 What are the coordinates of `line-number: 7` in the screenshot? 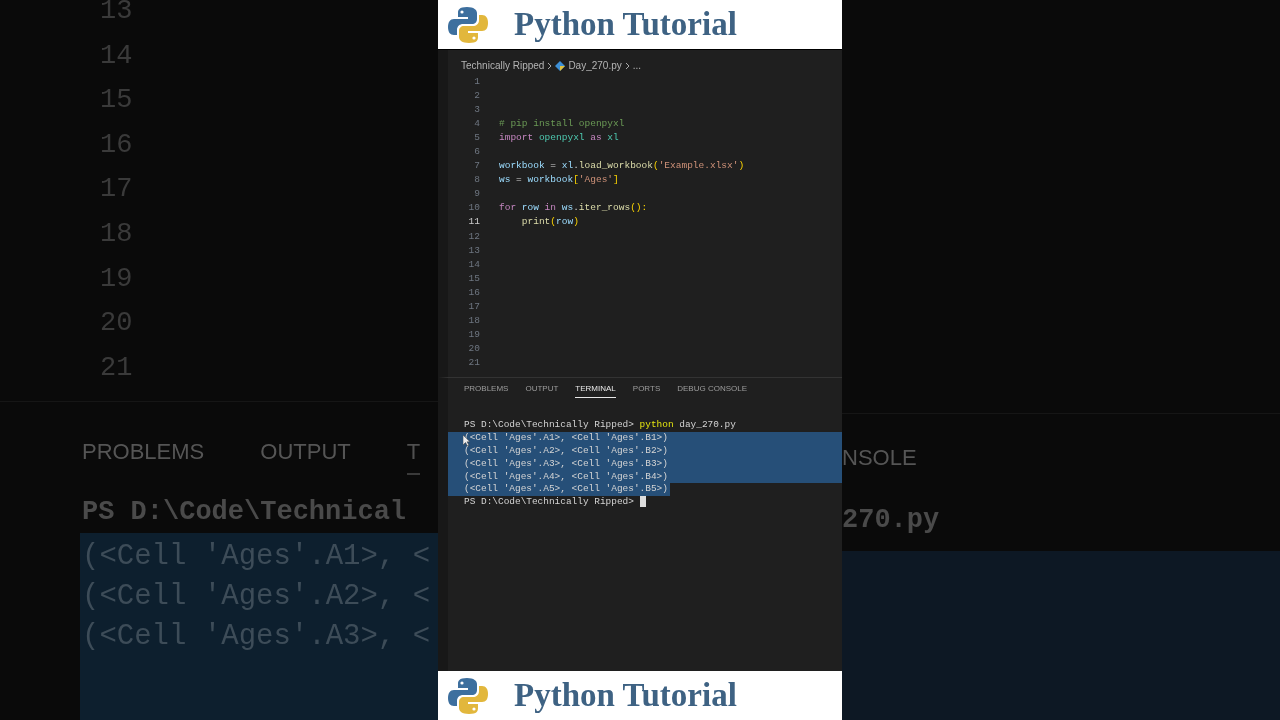 It's located at (477, 166).